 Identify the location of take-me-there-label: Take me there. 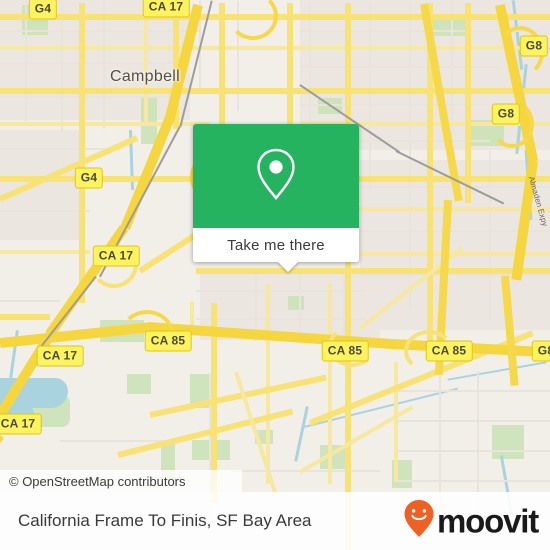
(276, 245).